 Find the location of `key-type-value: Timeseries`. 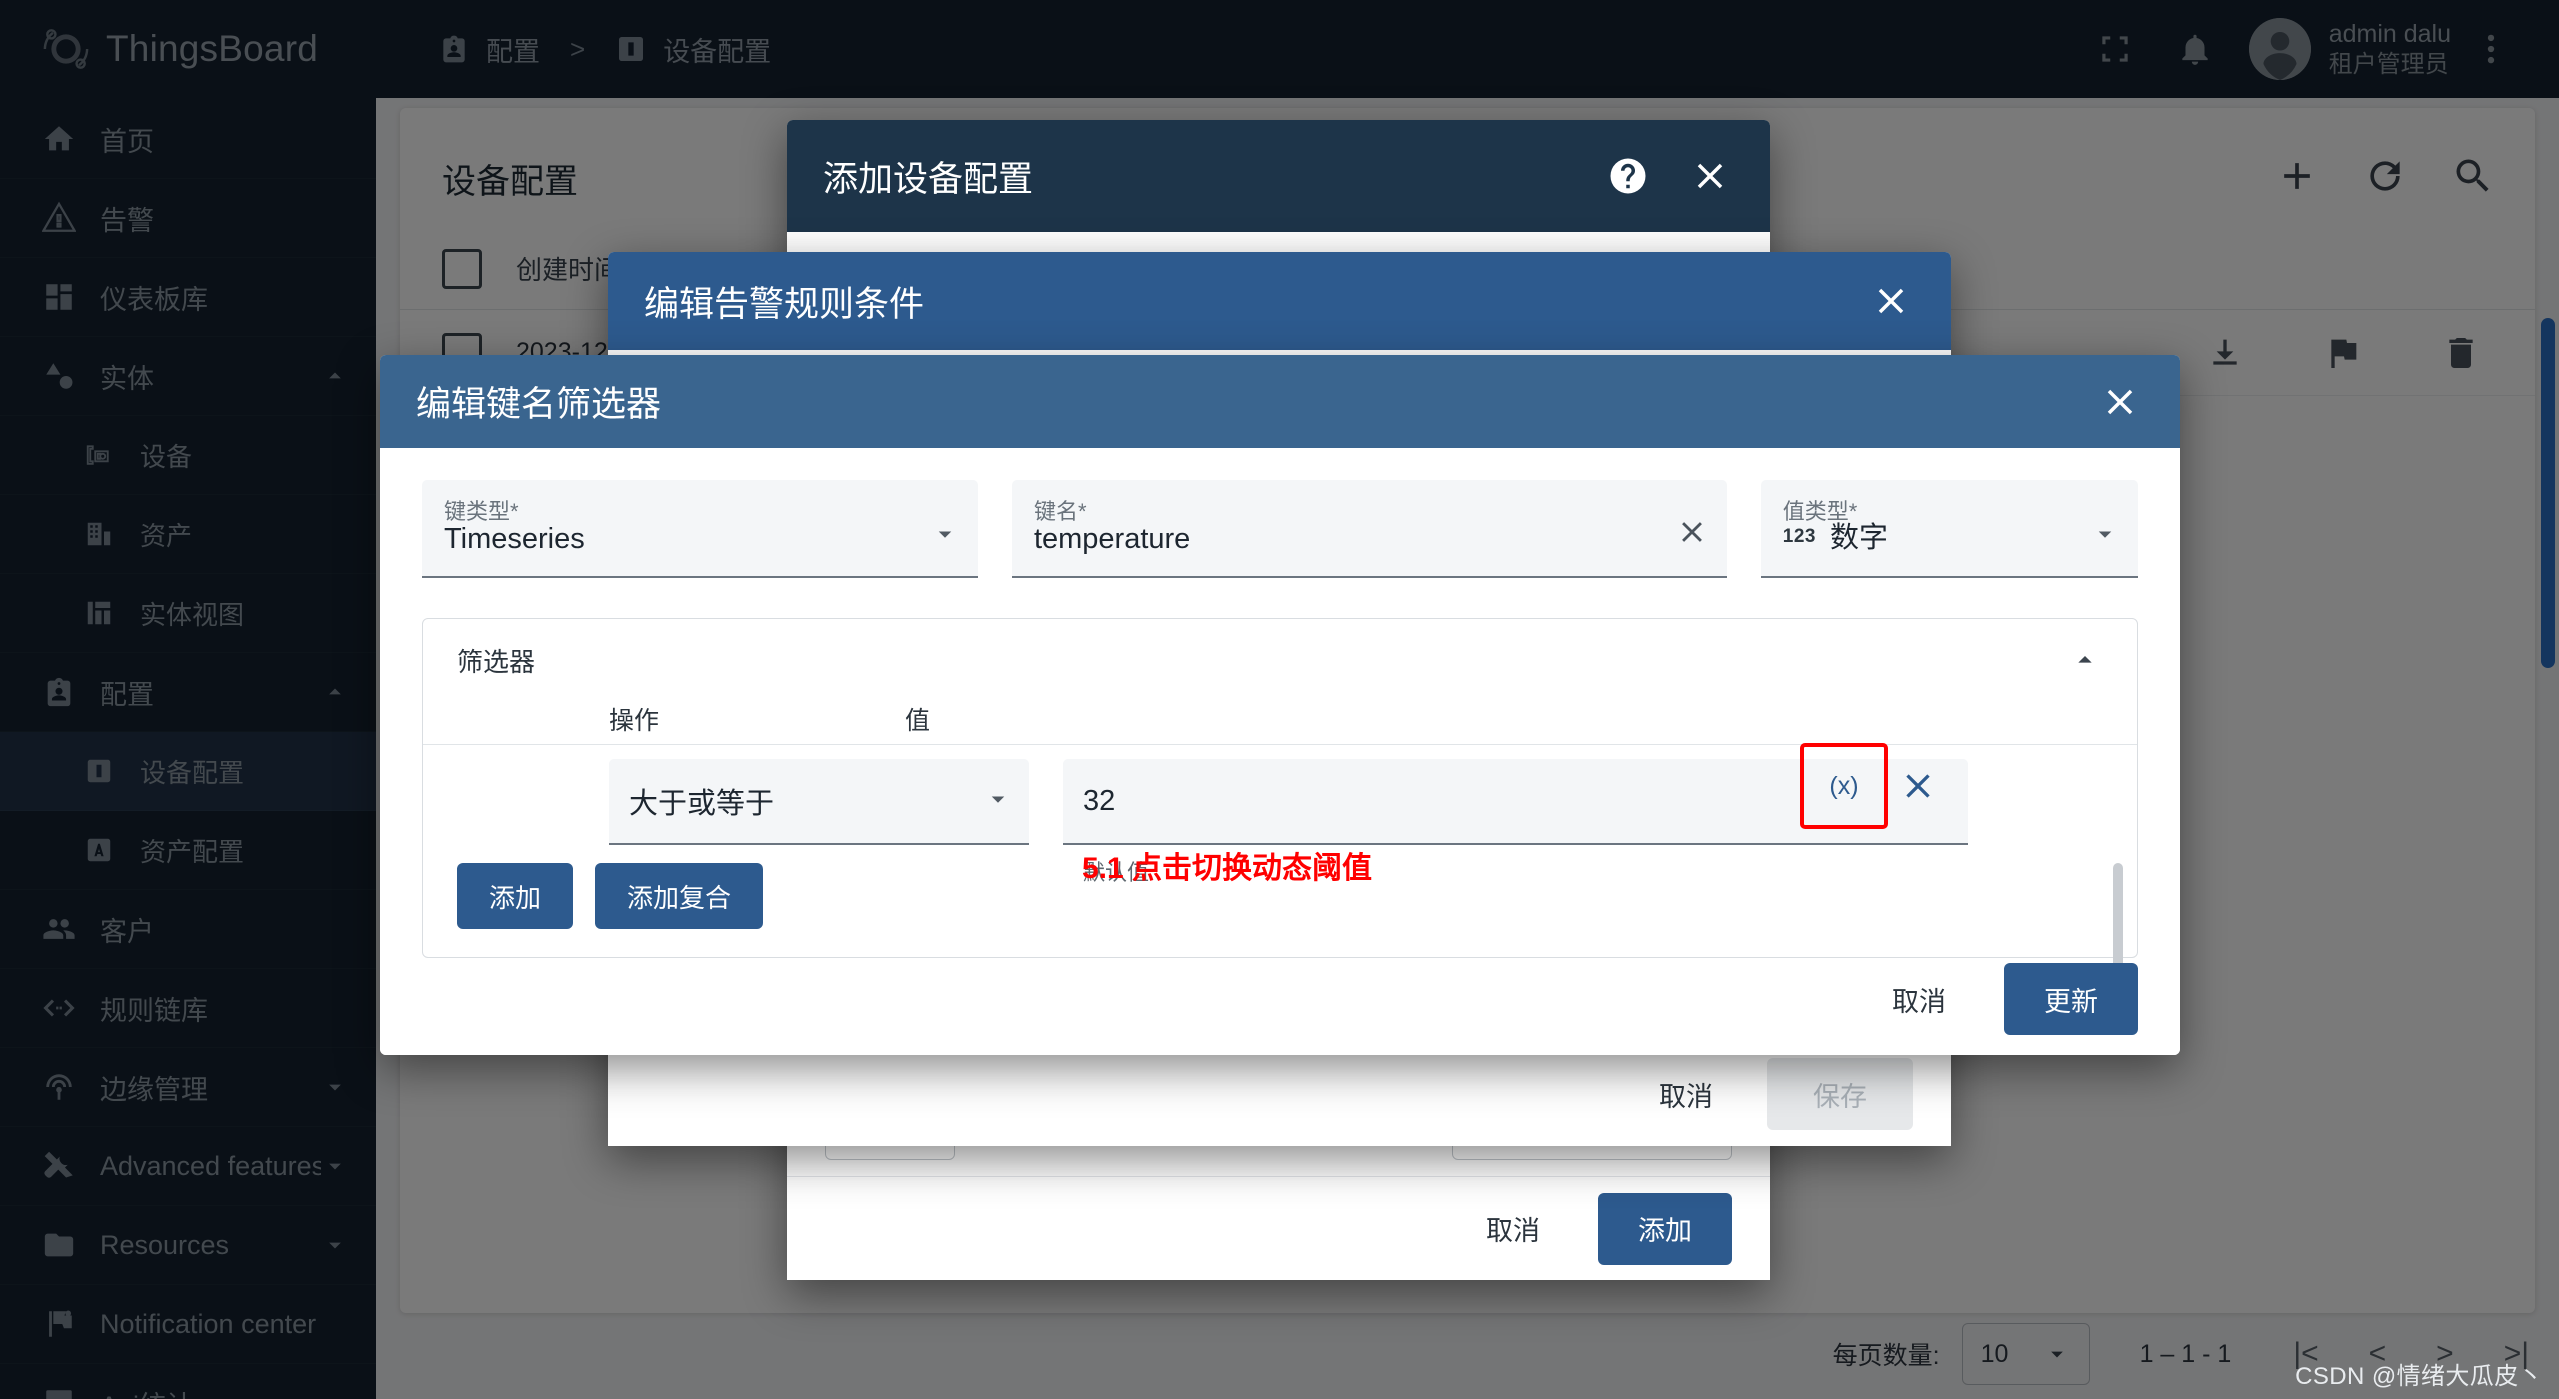

key-type-value: Timeseries is located at coordinates (514, 539).